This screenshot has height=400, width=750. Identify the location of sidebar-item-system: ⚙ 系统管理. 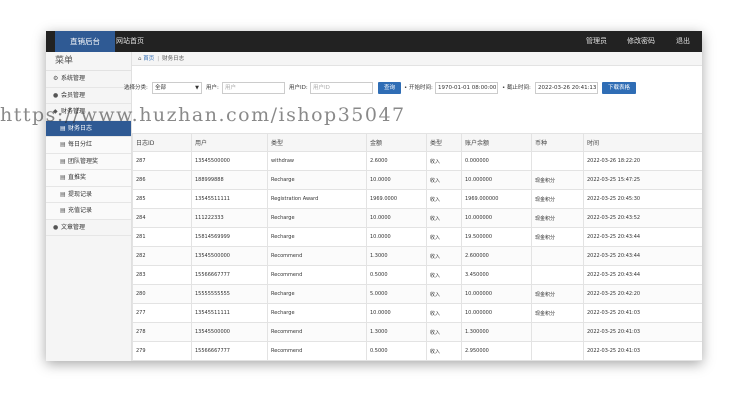
(88, 79).